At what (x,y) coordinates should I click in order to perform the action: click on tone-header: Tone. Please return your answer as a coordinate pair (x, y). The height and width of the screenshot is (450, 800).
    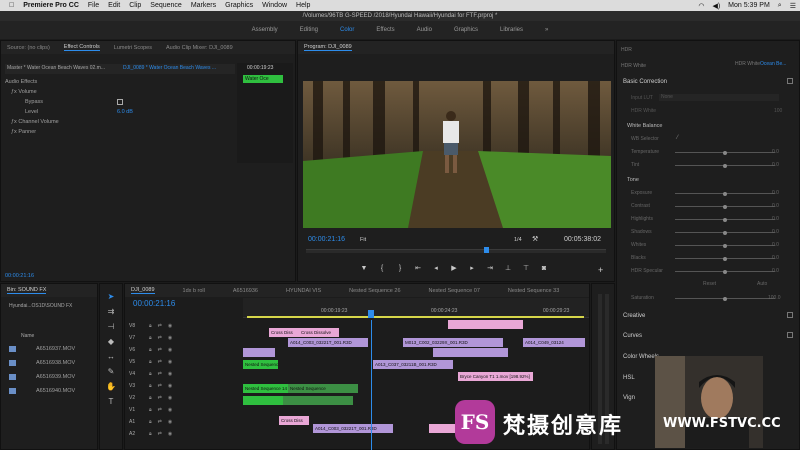
    Looking at the image, I should click on (633, 180).